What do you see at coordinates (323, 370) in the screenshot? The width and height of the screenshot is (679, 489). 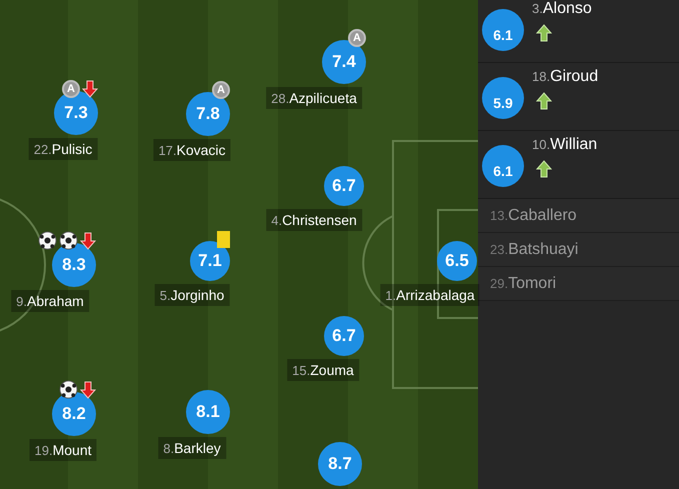 I see `player-label: 15.Zouma` at bounding box center [323, 370].